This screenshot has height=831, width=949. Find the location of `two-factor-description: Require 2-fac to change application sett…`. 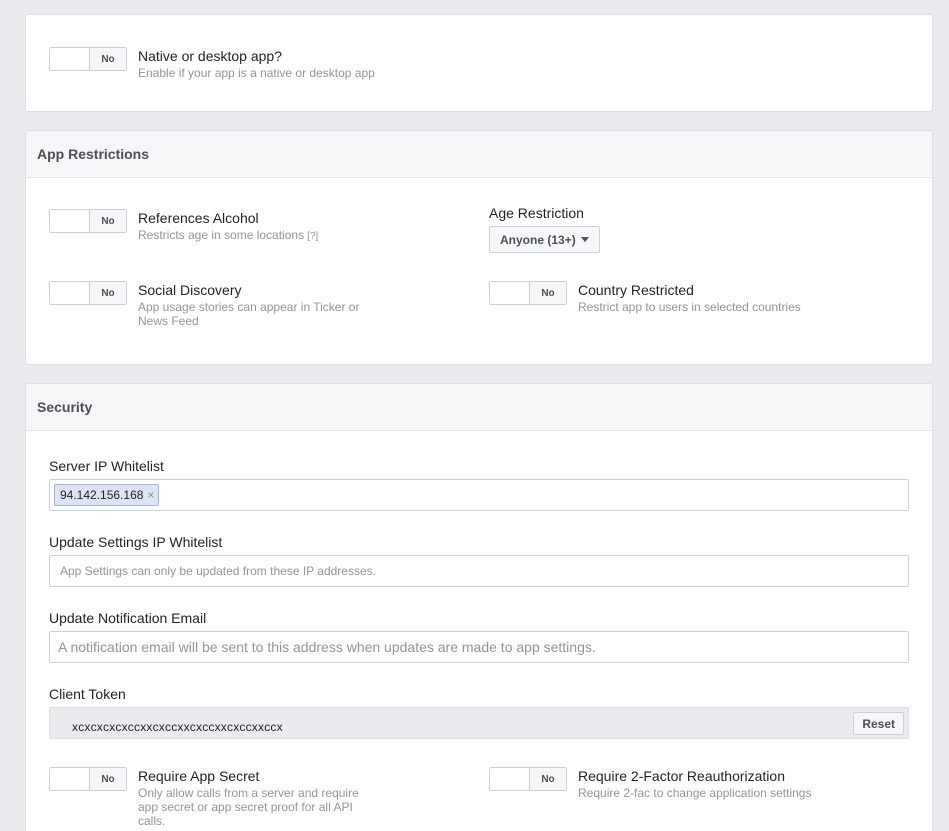

two-factor-description: Require 2-fac to change application sett… is located at coordinates (695, 793).